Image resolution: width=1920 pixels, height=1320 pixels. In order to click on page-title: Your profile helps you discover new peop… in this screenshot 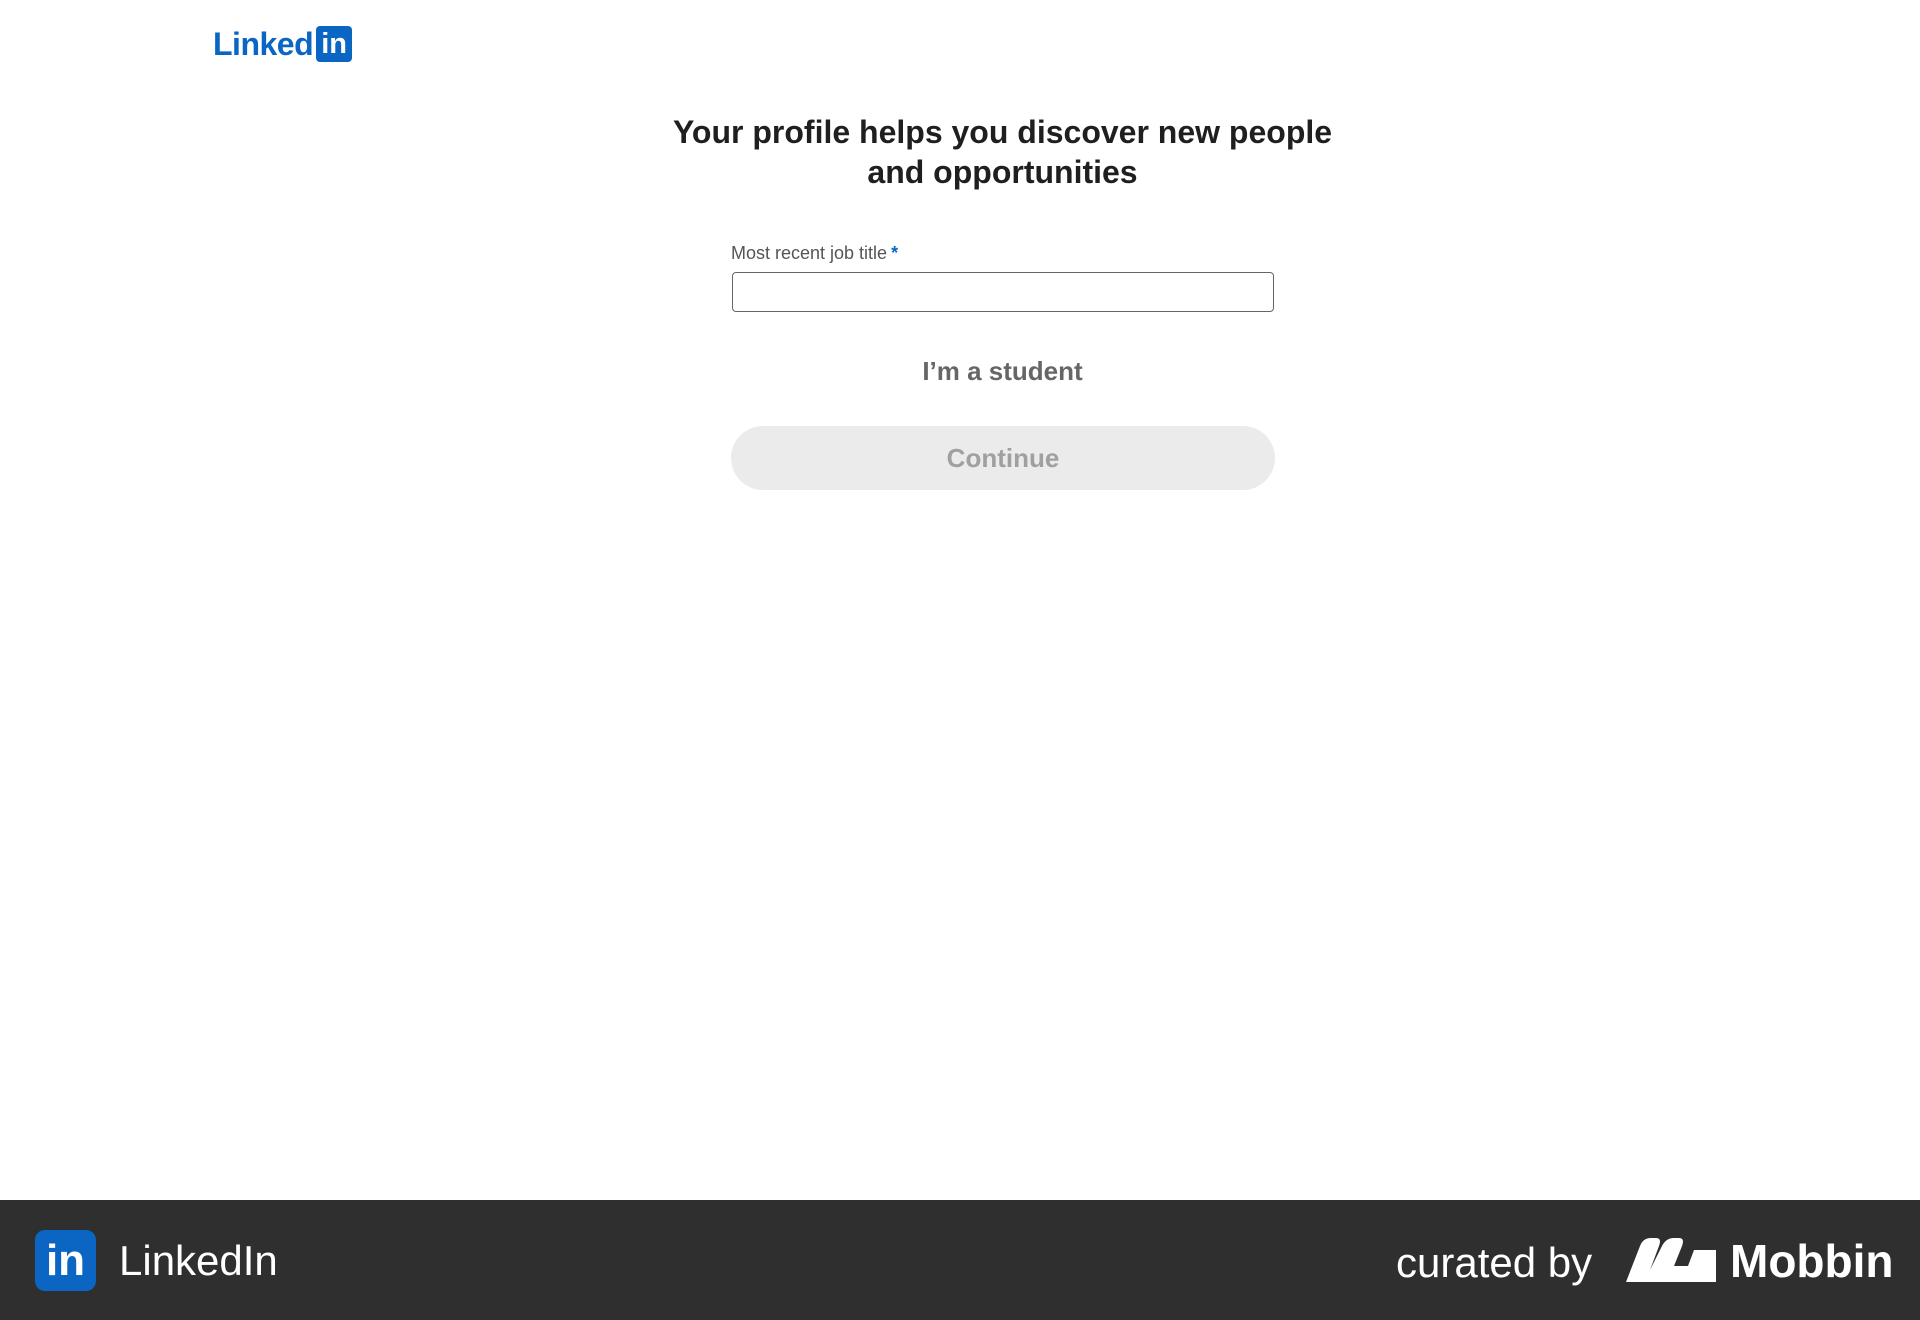, I will do `click(960, 152)`.